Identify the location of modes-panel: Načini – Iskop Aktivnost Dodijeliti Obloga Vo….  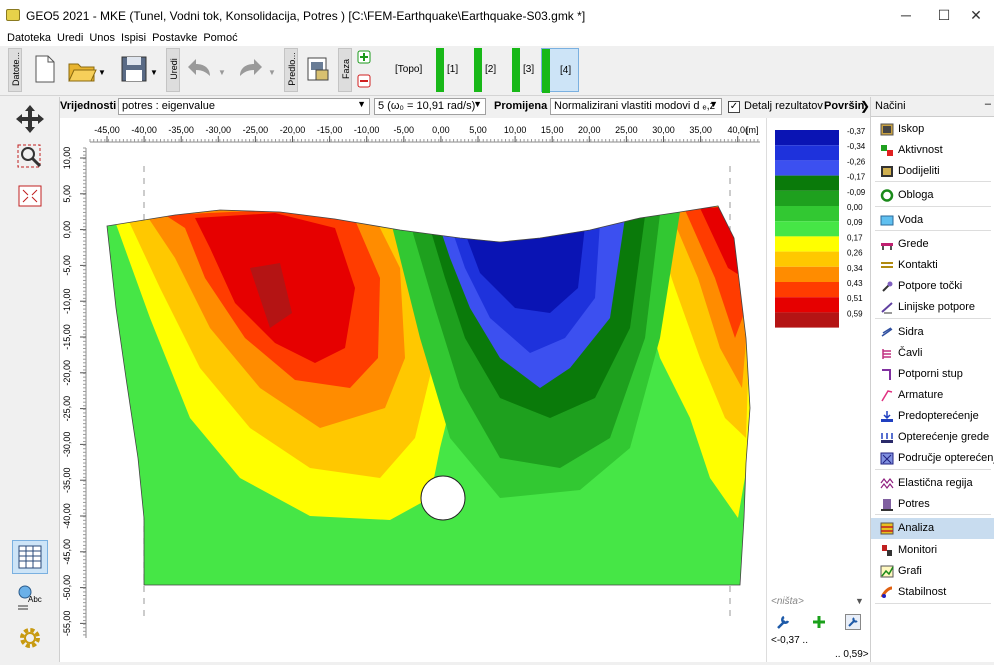
(932, 379).